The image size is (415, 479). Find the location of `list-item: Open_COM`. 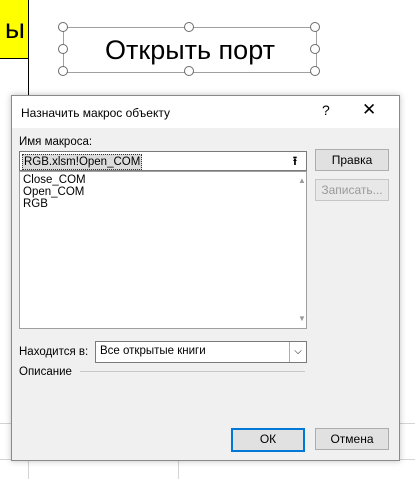

list-item: Open_COM is located at coordinates (53, 192).